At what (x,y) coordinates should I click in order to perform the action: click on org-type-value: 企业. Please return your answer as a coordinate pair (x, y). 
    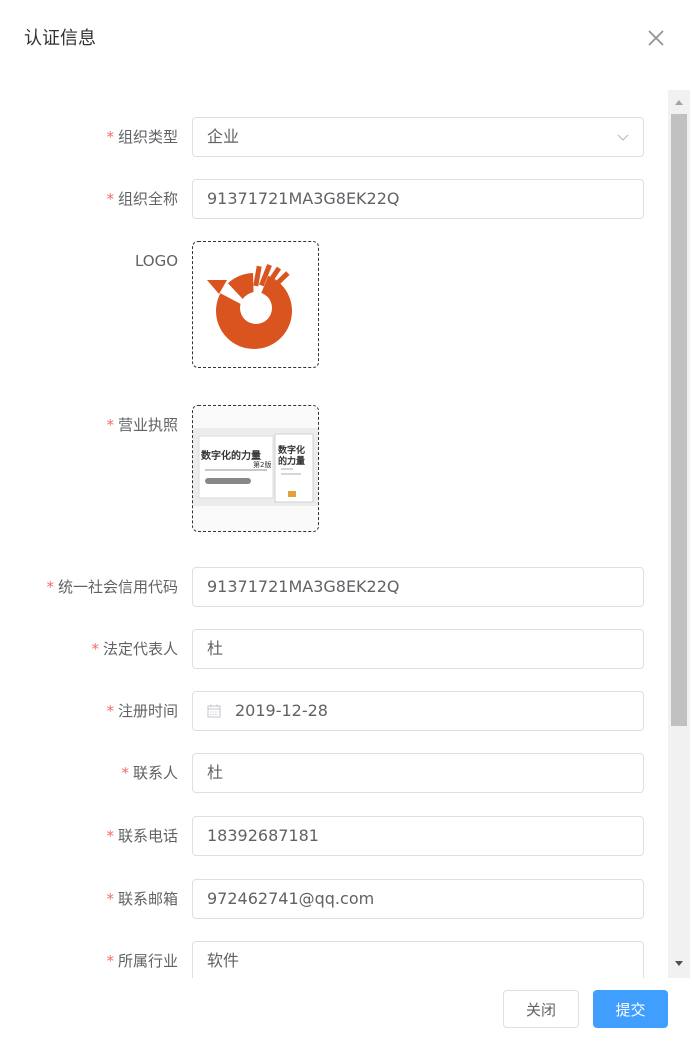
    Looking at the image, I should click on (223, 136).